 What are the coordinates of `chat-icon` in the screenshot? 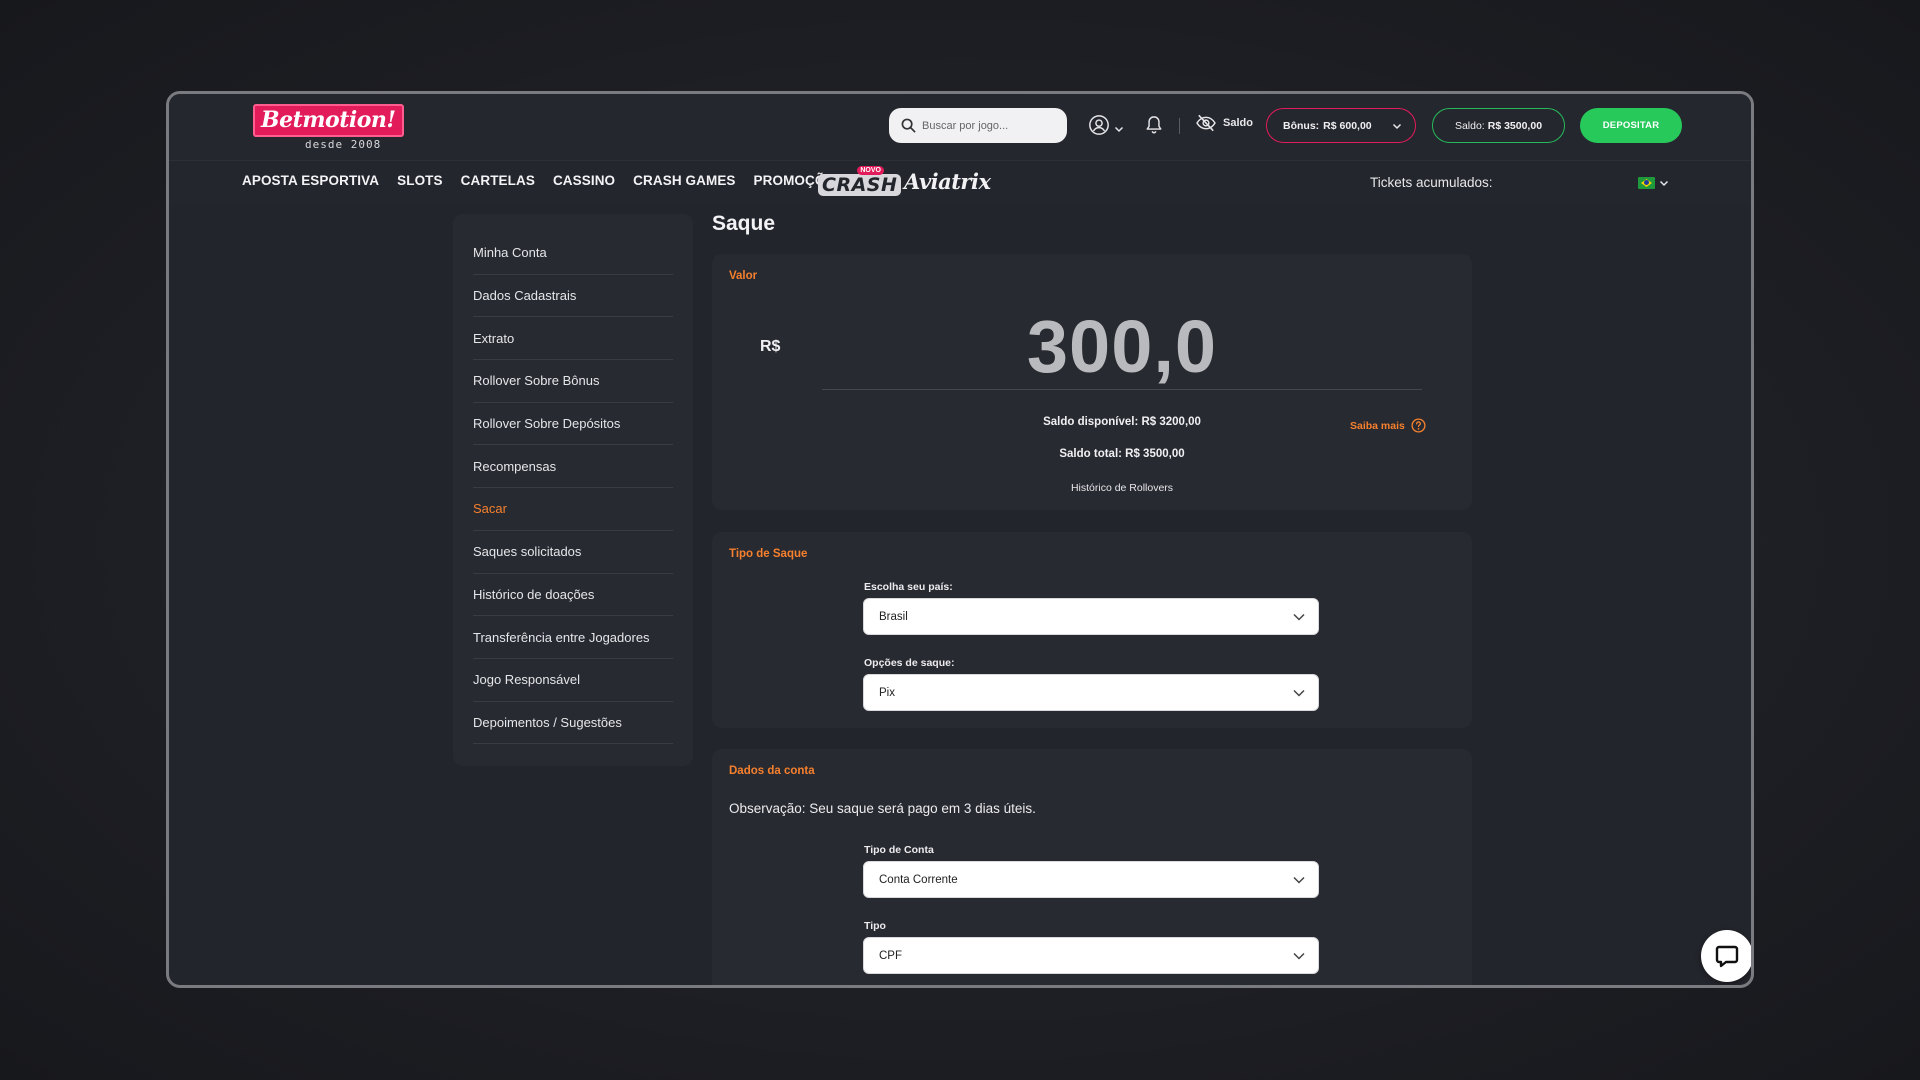 It's located at (1727, 956).